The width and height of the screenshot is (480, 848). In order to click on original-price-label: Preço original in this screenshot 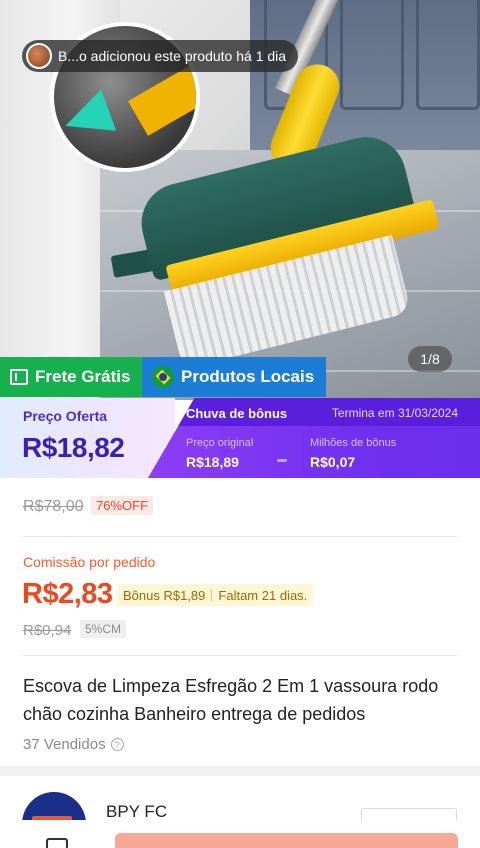, I will do `click(220, 443)`.